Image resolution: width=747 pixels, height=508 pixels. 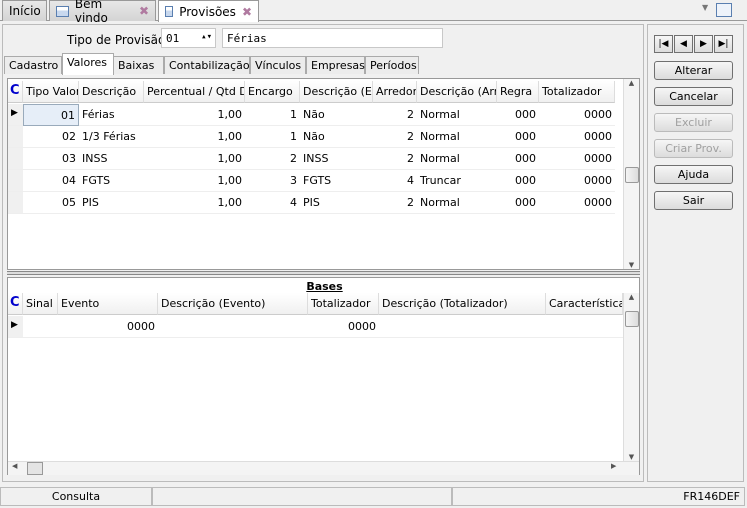 What do you see at coordinates (323, 273) in the screenshot?
I see `splitter` at bounding box center [323, 273].